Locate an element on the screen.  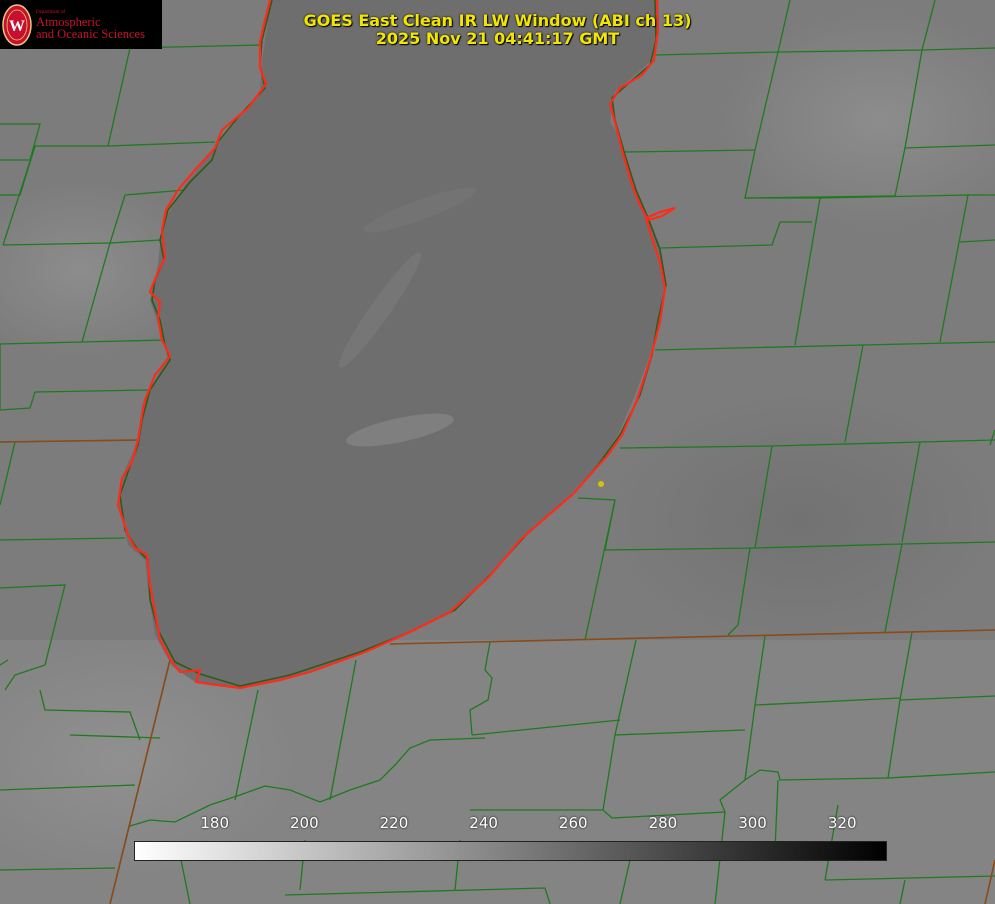
image-timestamp: 2025 Nov 21 04:41:17 GMT is located at coordinates (497, 38).